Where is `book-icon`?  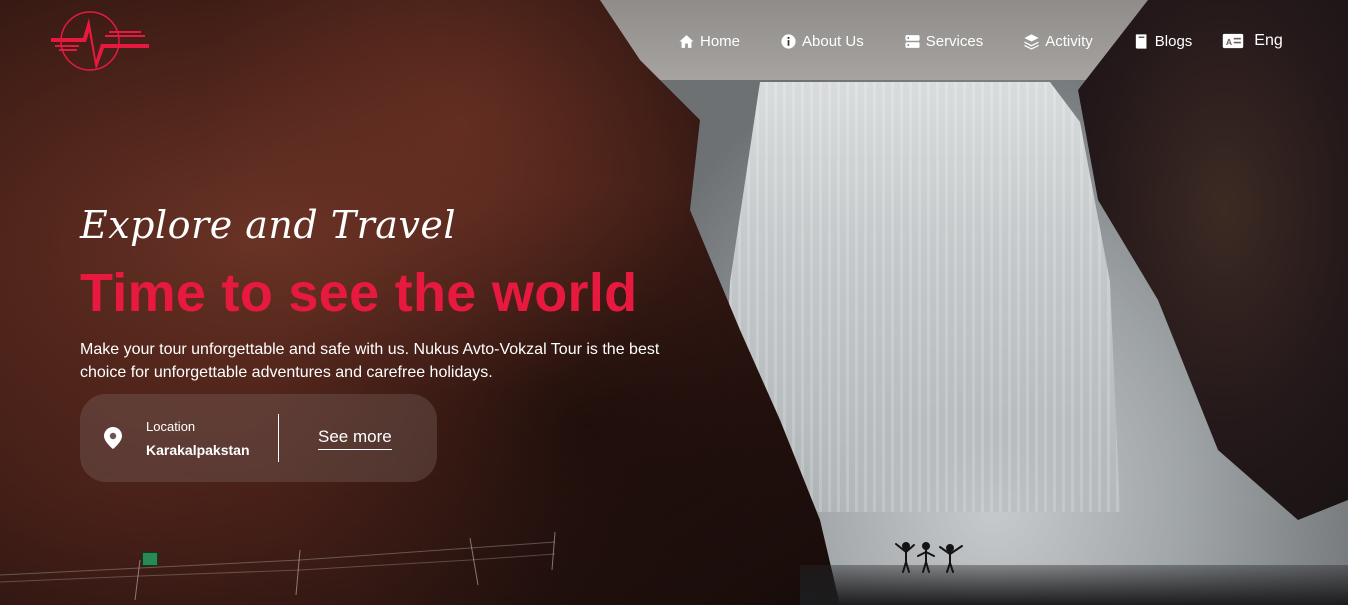
book-icon is located at coordinates (1141, 41).